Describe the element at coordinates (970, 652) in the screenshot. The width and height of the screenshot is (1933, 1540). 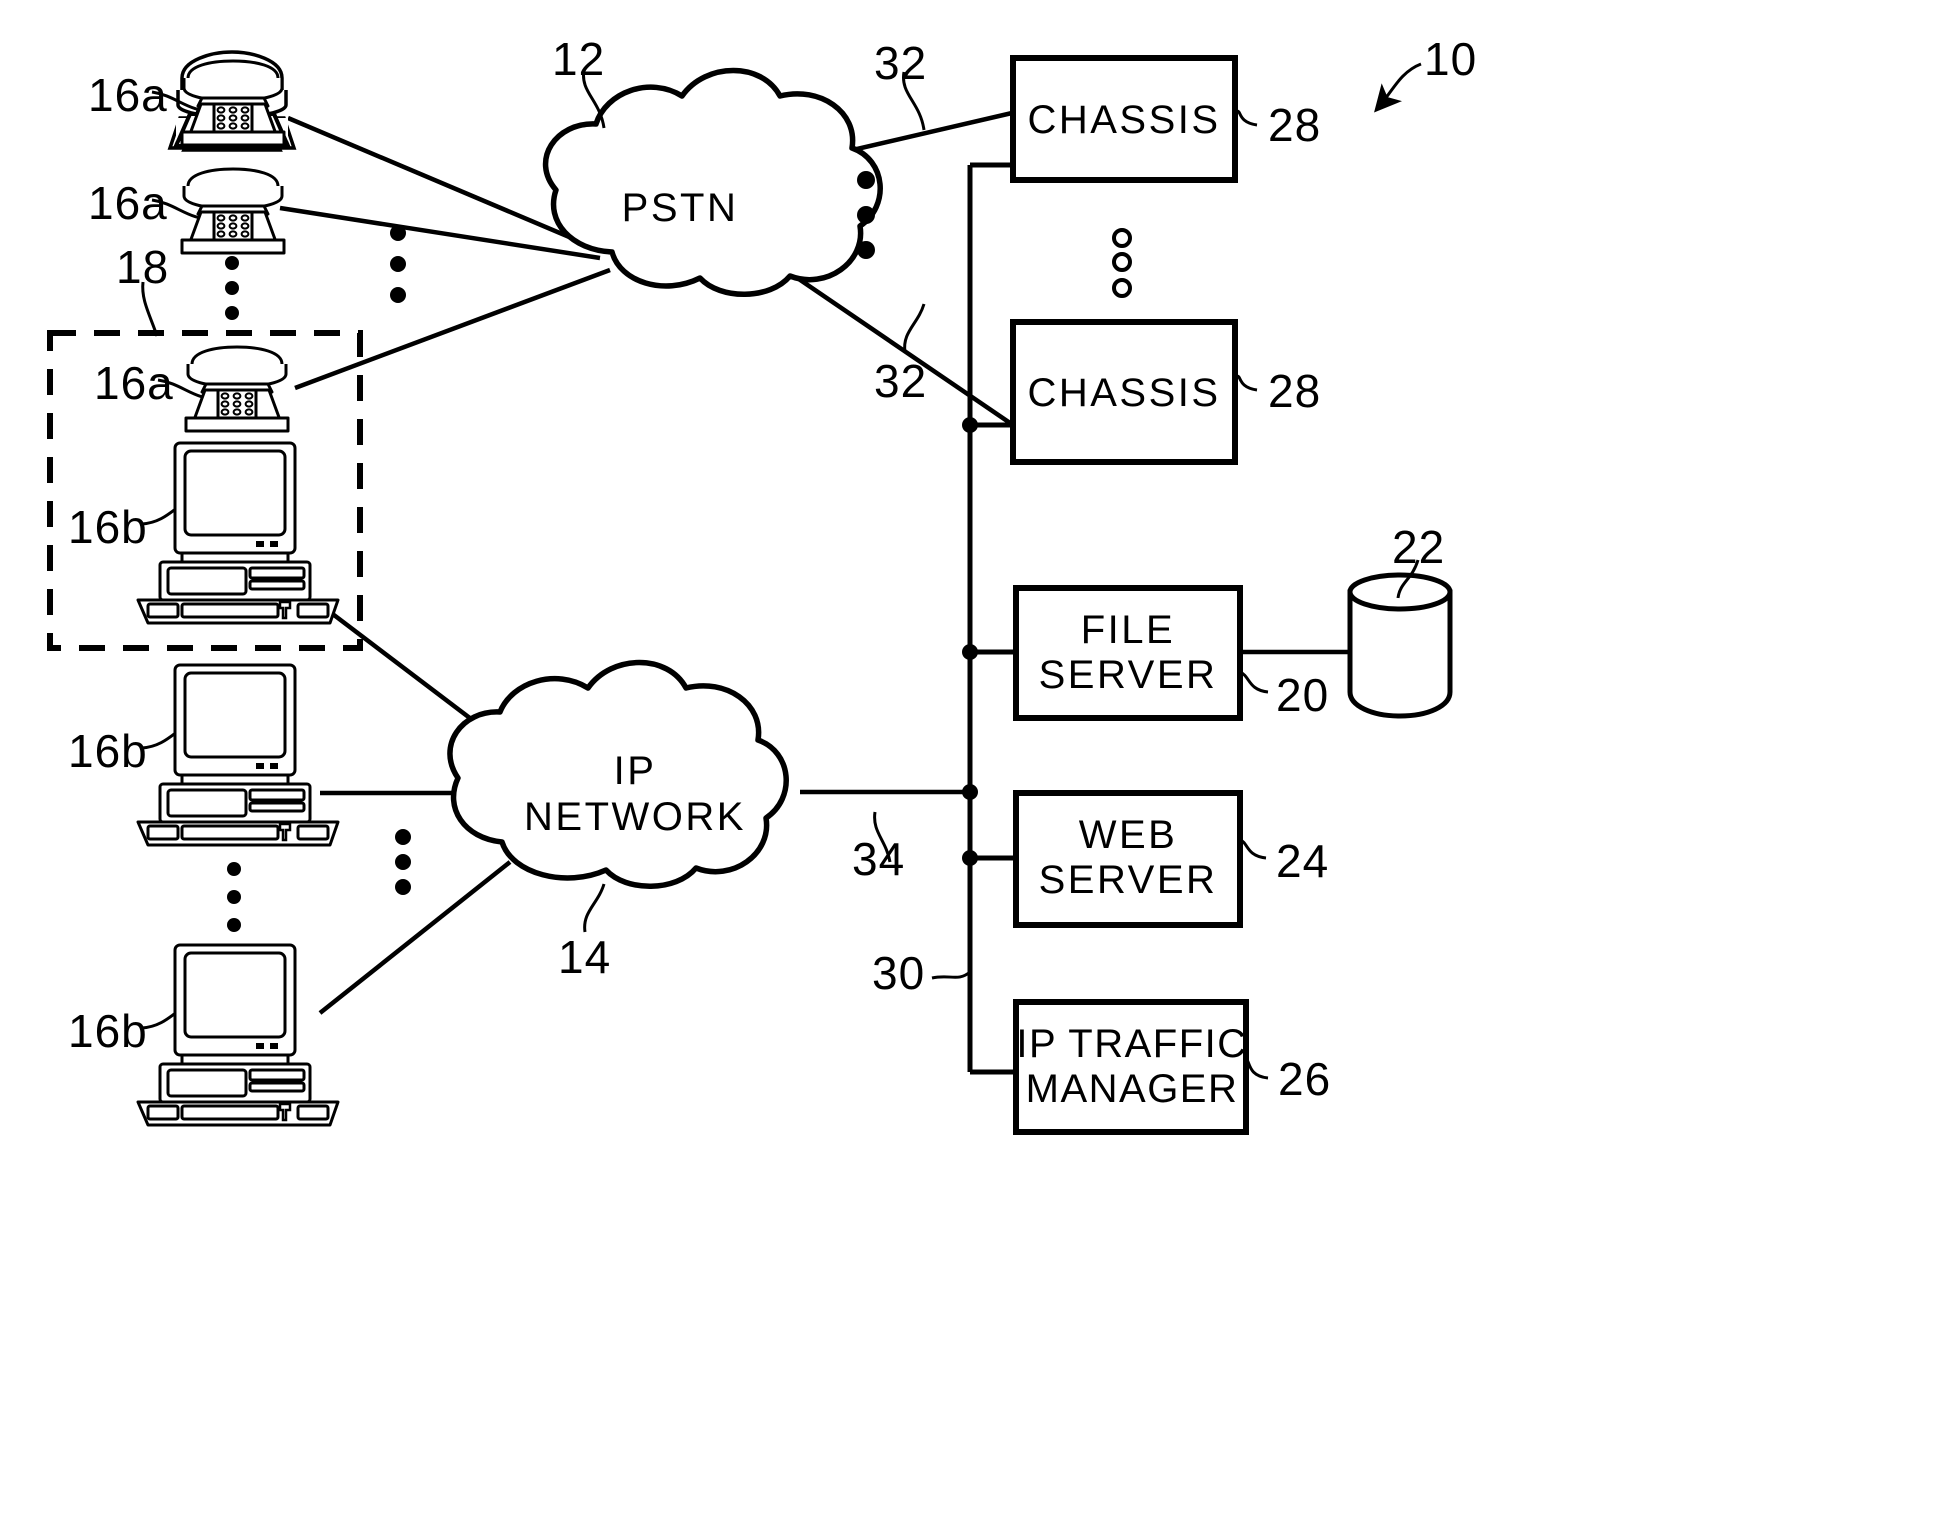
I see `junction-dot-file-server` at that location.